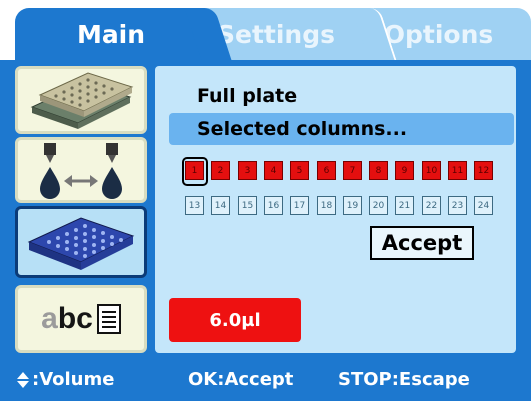  I want to click on column-cell-22: 22, so click(431, 205).